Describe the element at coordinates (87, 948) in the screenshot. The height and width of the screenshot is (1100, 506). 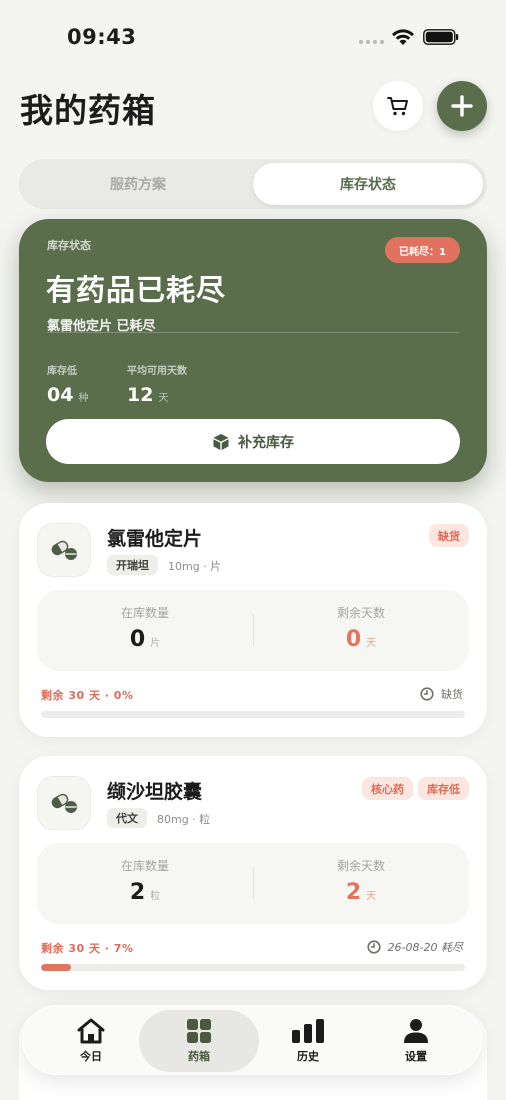
I see `remaining-text: 剩余 30 天 · 7%` at that location.